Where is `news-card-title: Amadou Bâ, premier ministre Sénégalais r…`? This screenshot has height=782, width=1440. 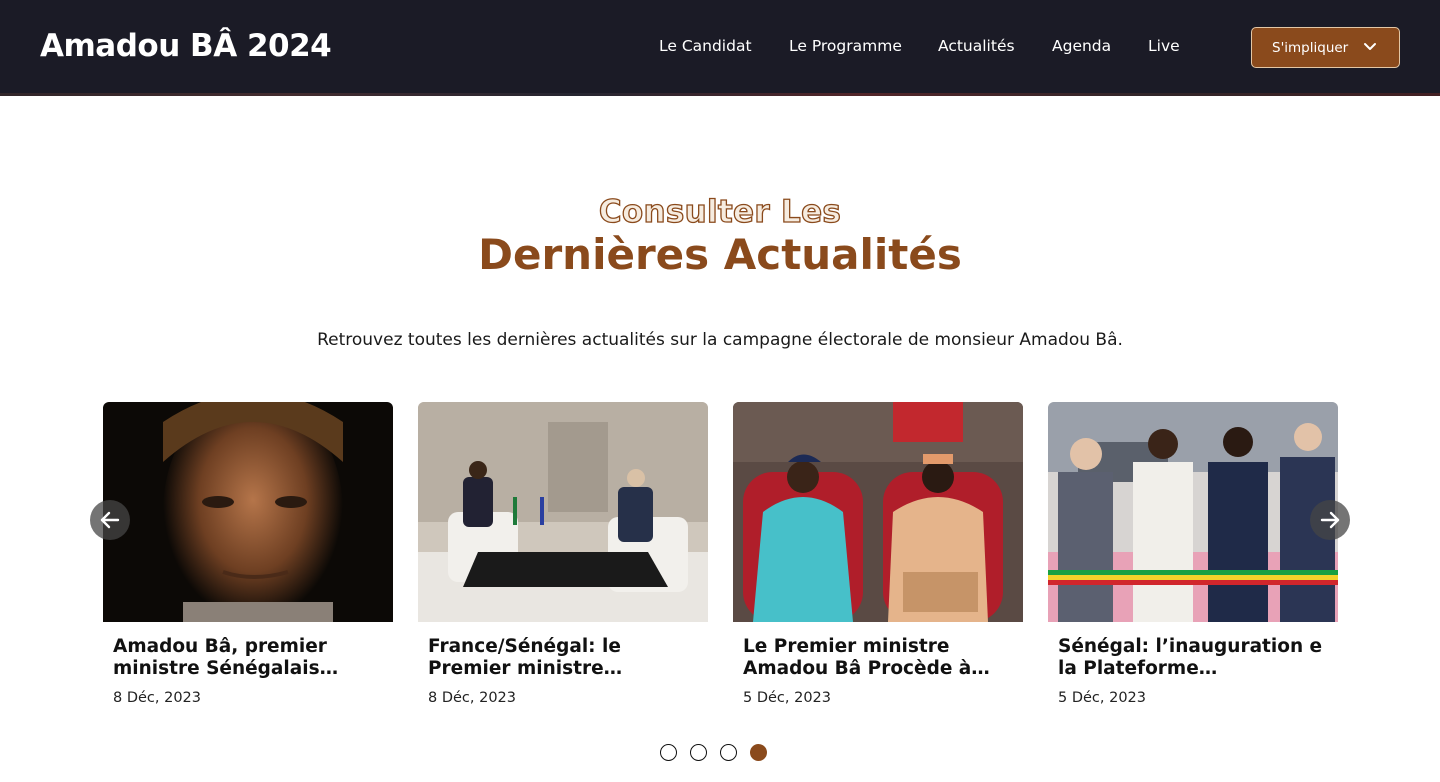
news-card-title: Amadou Bâ, premier ministre Sénégalais r… is located at coordinates (248, 658).